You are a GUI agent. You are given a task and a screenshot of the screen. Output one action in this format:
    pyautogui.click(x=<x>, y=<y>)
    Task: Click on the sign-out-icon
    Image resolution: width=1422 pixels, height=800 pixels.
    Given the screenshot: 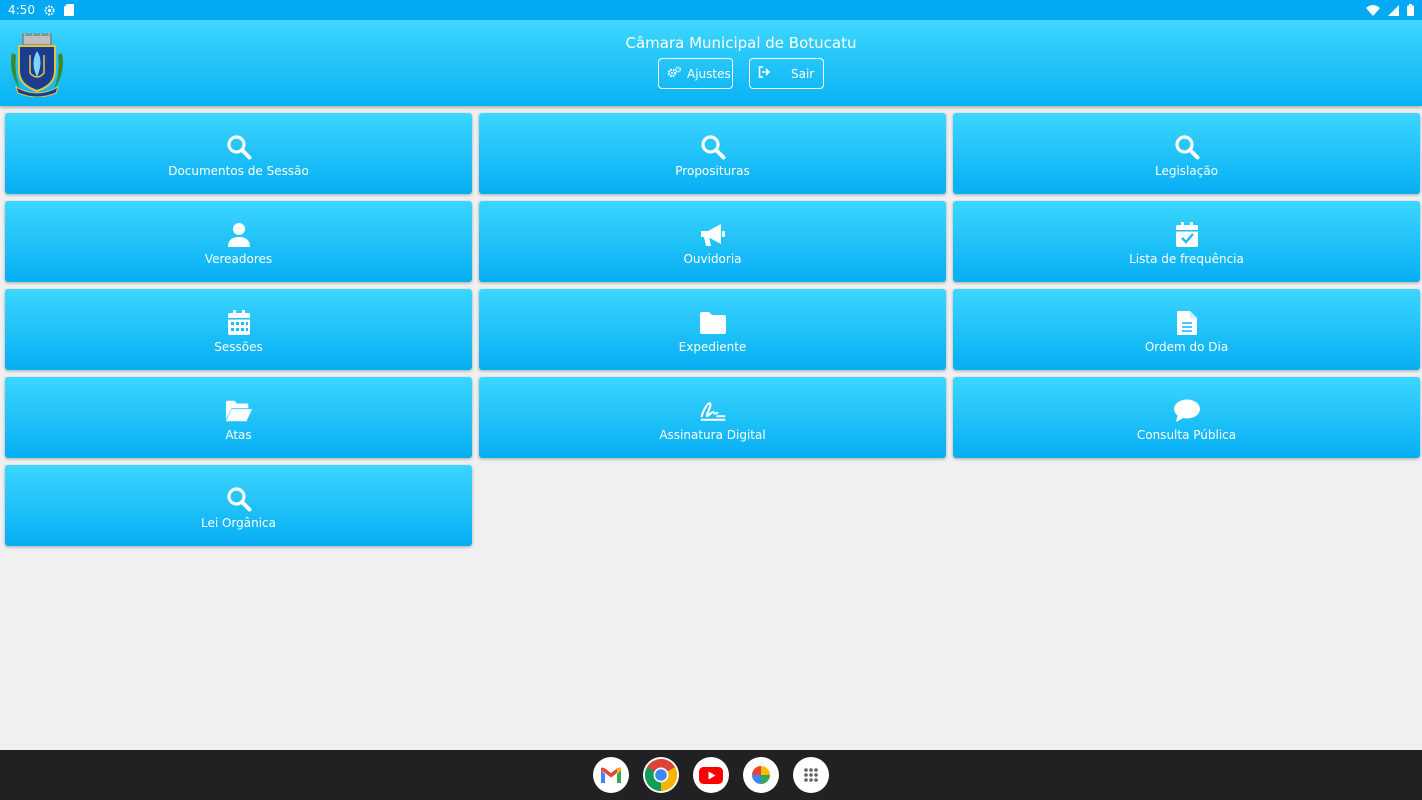 What is the action you would take?
    pyautogui.click(x=764, y=73)
    